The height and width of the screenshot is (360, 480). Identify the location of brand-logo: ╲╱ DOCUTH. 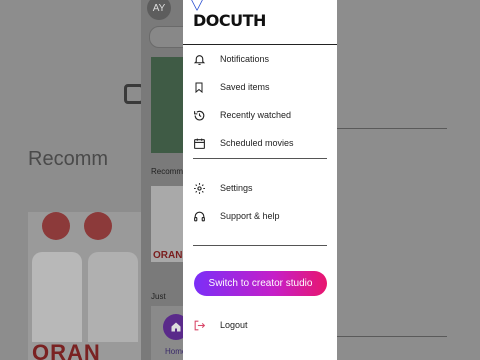
(263, 22).